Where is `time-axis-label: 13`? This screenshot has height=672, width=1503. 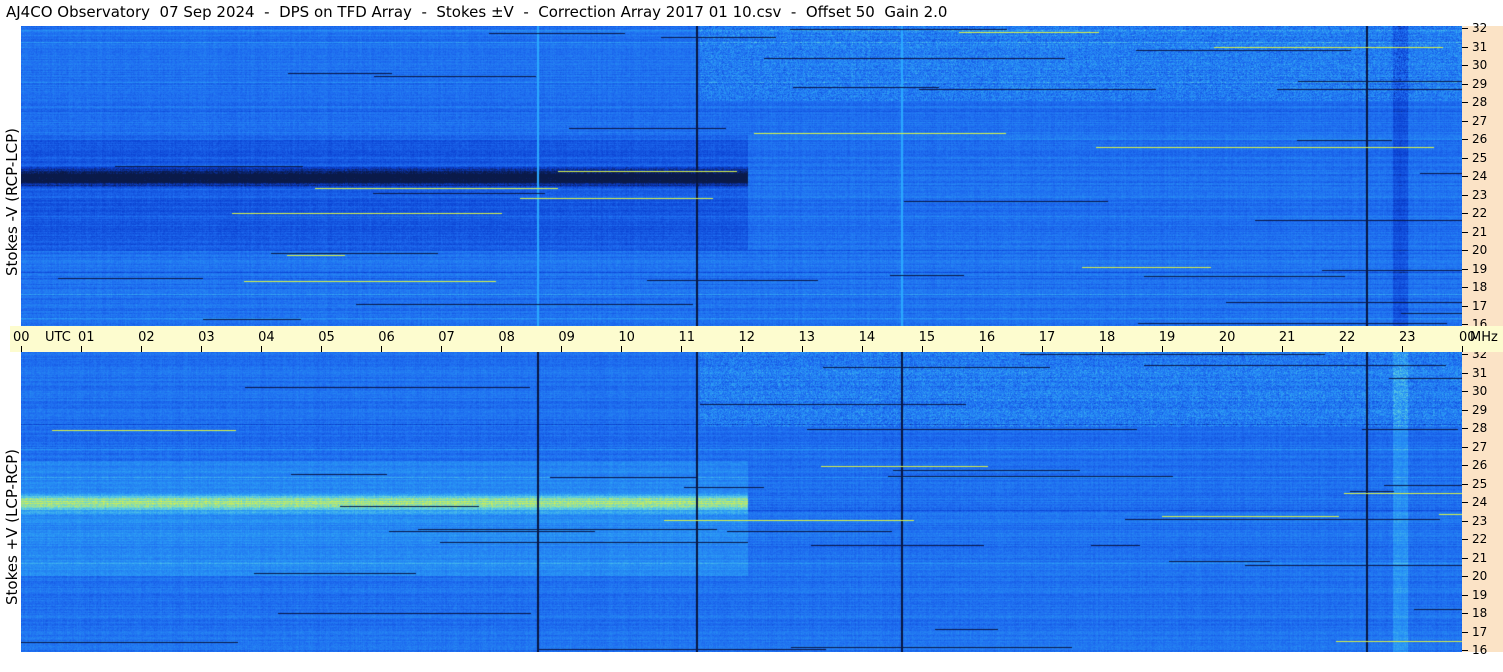
time-axis-label: 13 is located at coordinates (807, 337).